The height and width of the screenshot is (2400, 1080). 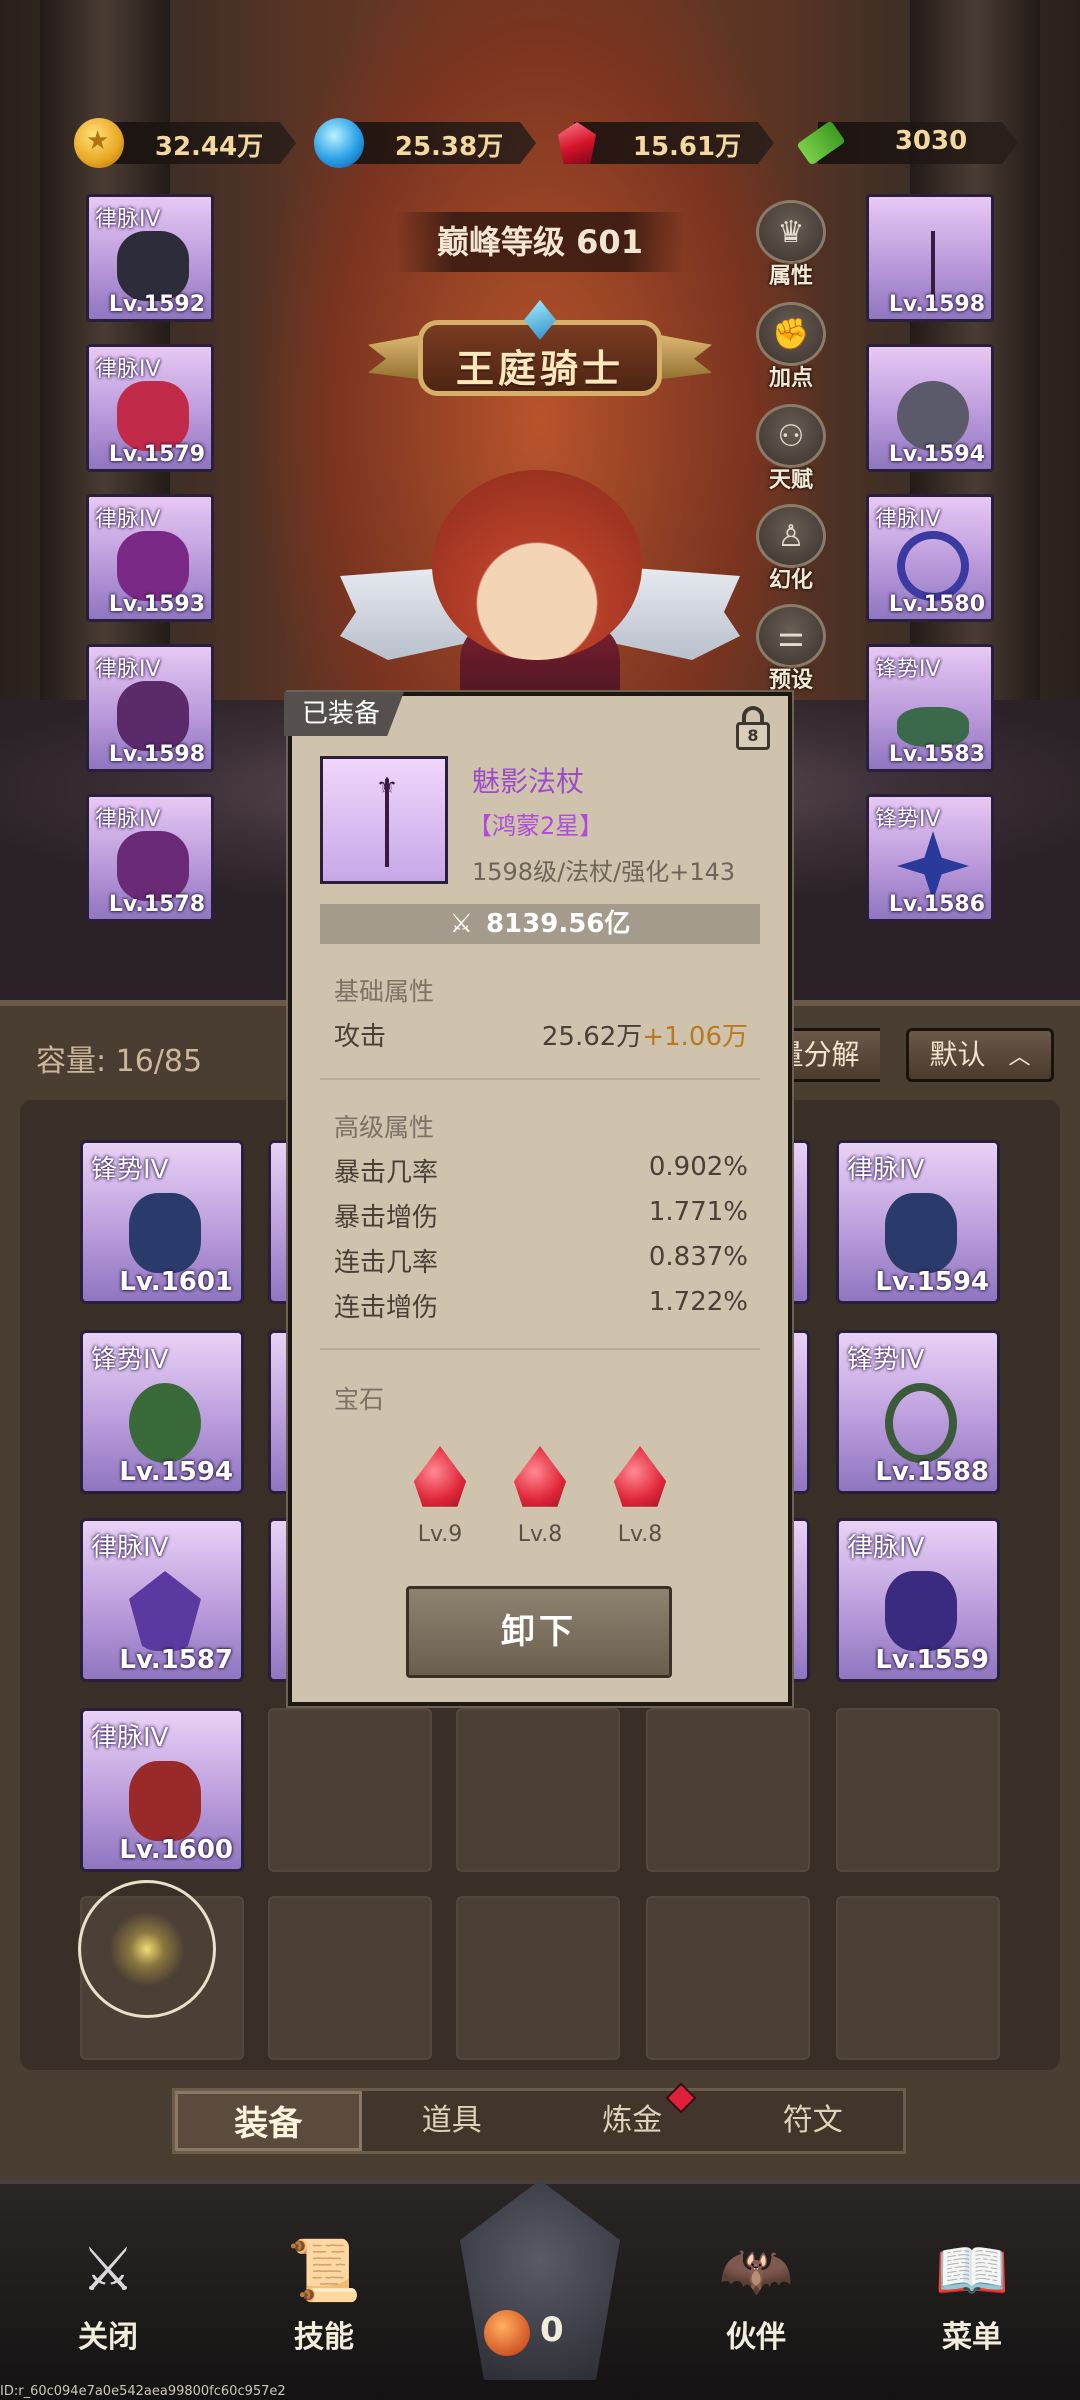 I want to click on tab-equipment: 装备, so click(x=268, y=2121).